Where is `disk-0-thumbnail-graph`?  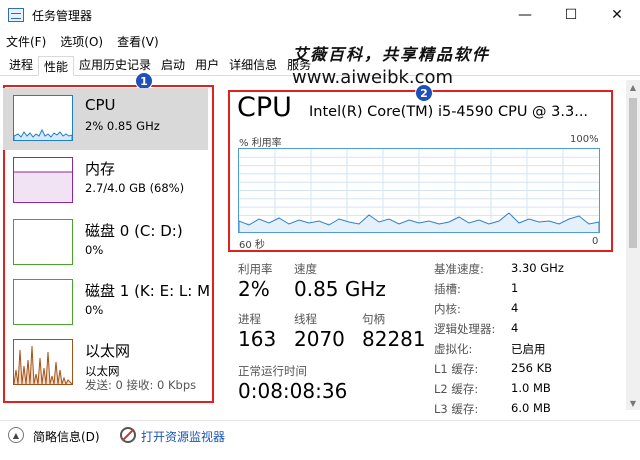 disk-0-thumbnail-graph is located at coordinates (43, 242).